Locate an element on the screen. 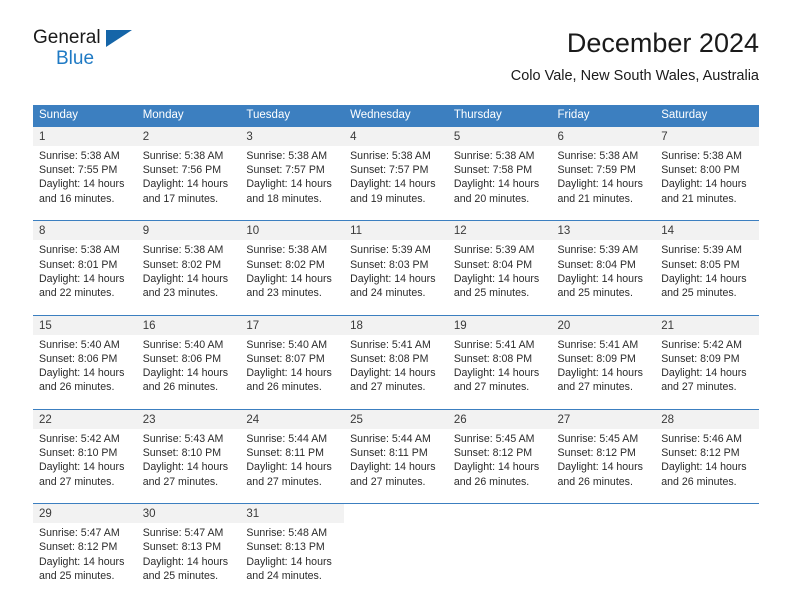 The width and height of the screenshot is (792, 612). day-number: 29 is located at coordinates (85, 513).